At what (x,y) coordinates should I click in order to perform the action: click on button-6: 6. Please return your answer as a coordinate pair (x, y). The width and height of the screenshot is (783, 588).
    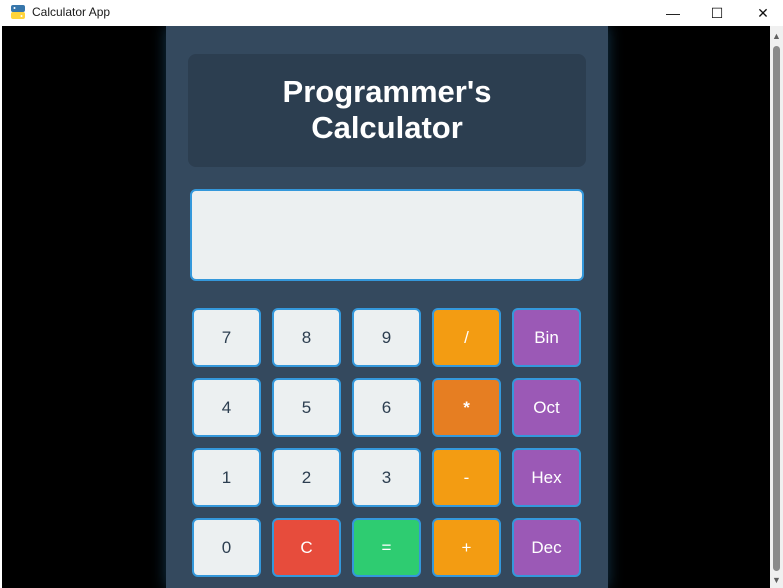
    Looking at the image, I should click on (386, 407).